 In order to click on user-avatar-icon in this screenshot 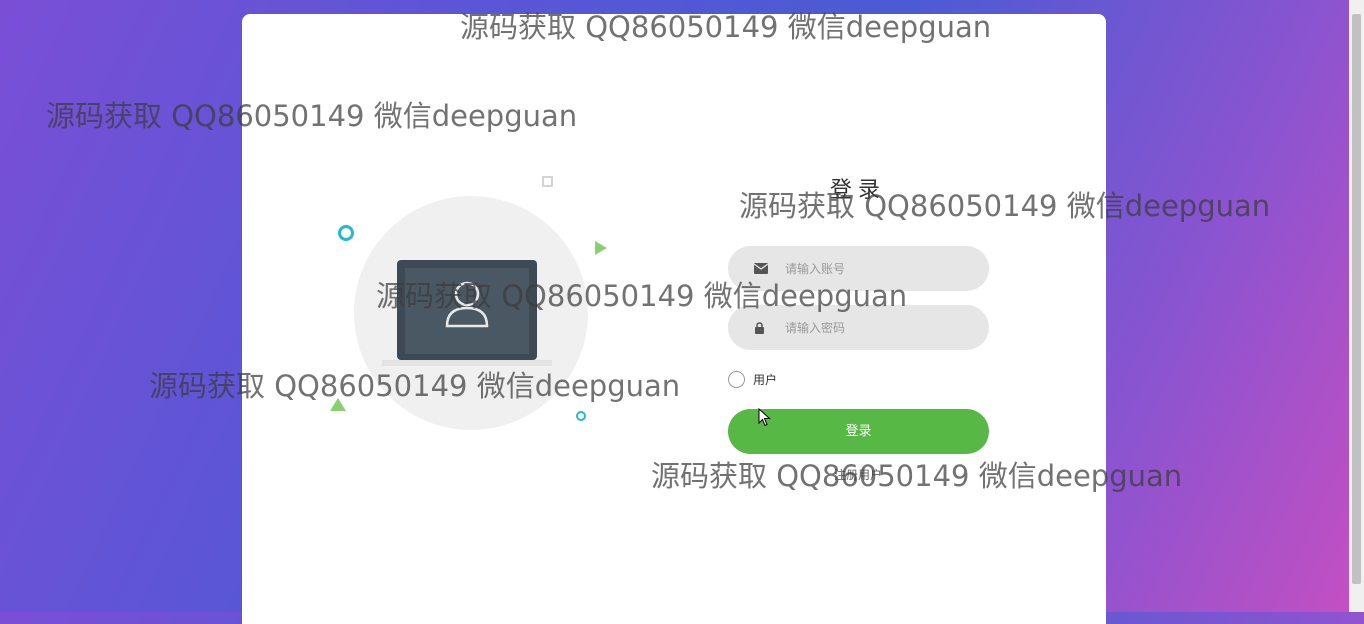, I will do `click(467, 304)`.